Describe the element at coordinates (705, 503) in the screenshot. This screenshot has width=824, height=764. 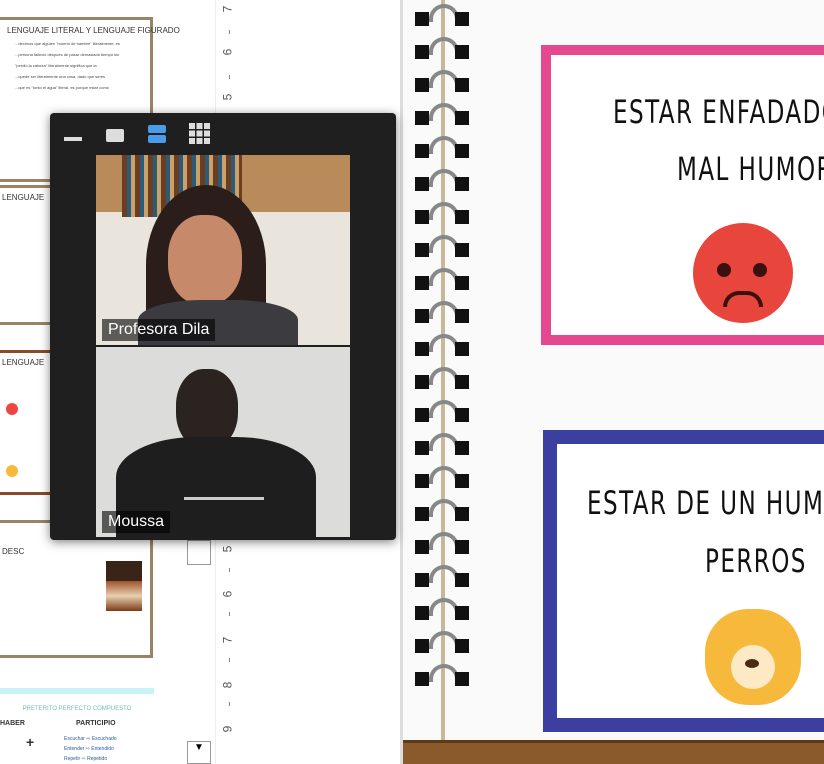
I see `card-text: ESTAR DE UN HUM` at that location.